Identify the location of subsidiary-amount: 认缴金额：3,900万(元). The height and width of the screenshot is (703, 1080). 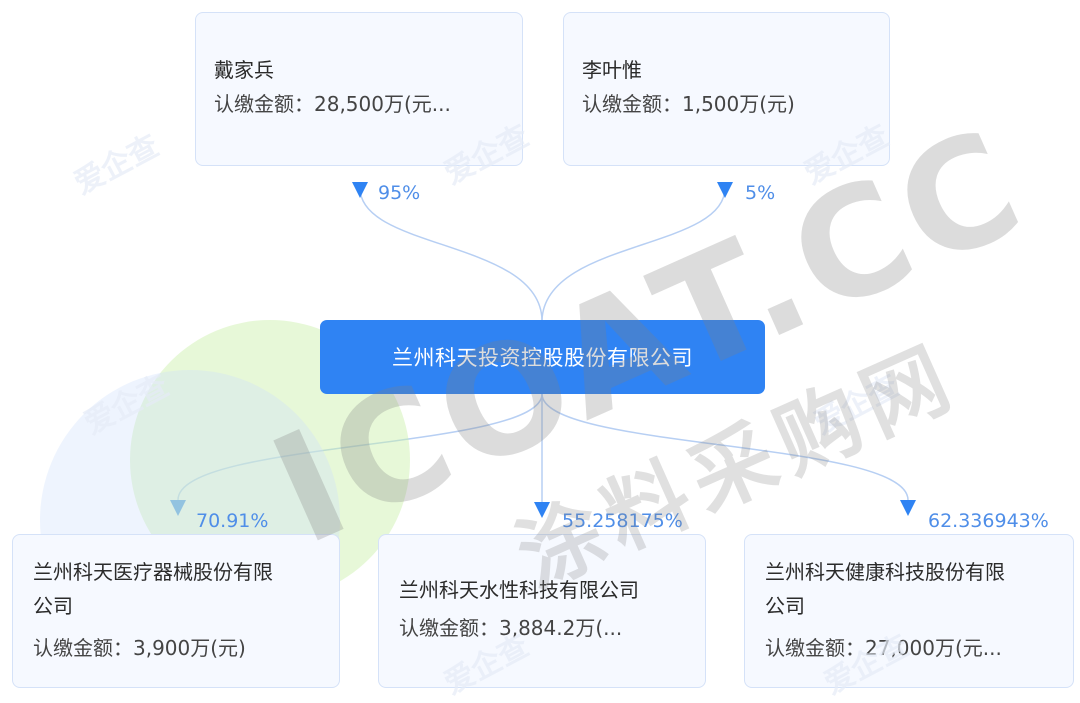
(139, 648).